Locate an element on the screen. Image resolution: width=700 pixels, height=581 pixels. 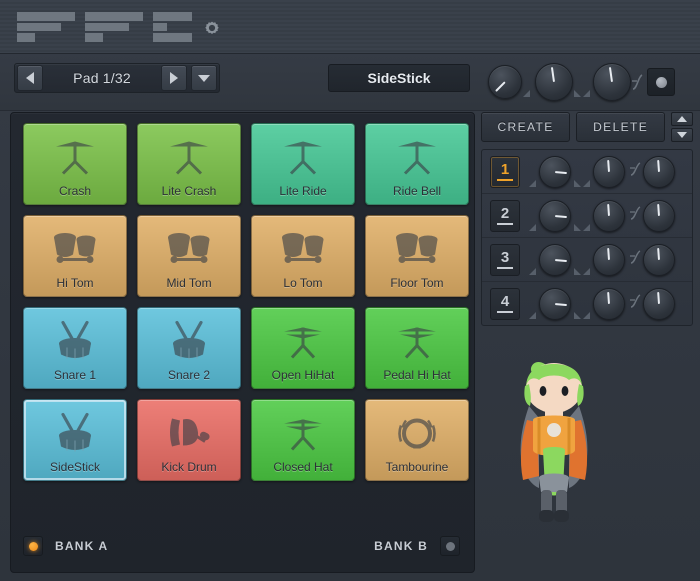
layer-number-label: 2 is located at coordinates (505, 213).